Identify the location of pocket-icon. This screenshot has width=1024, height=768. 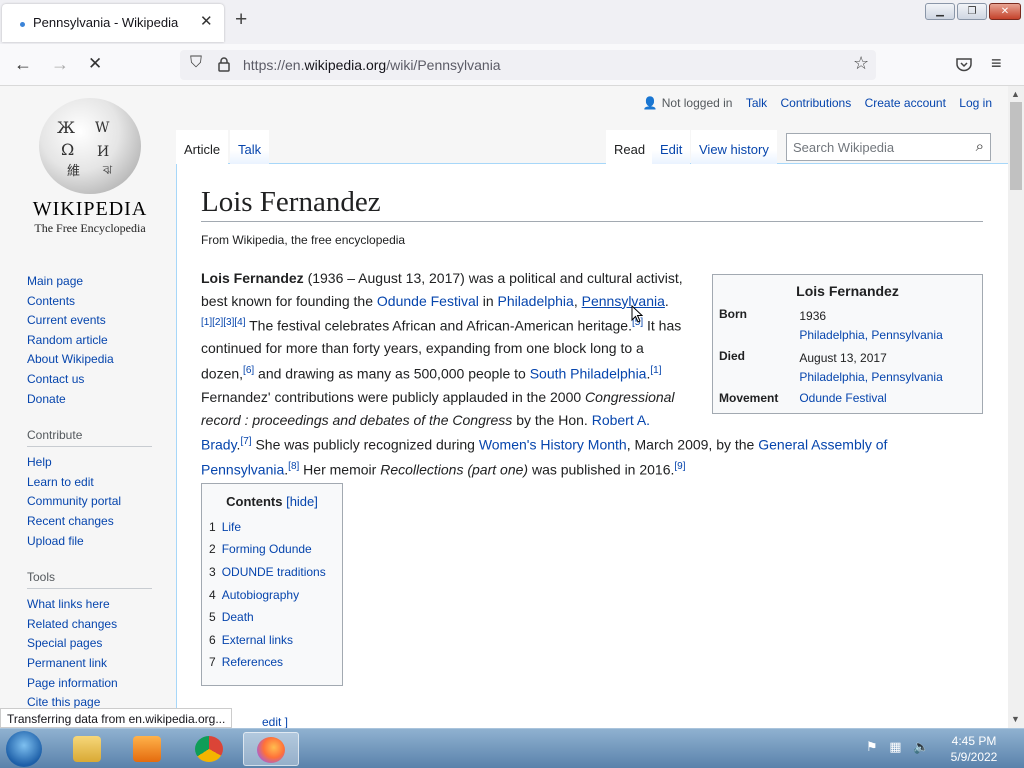
(964, 64).